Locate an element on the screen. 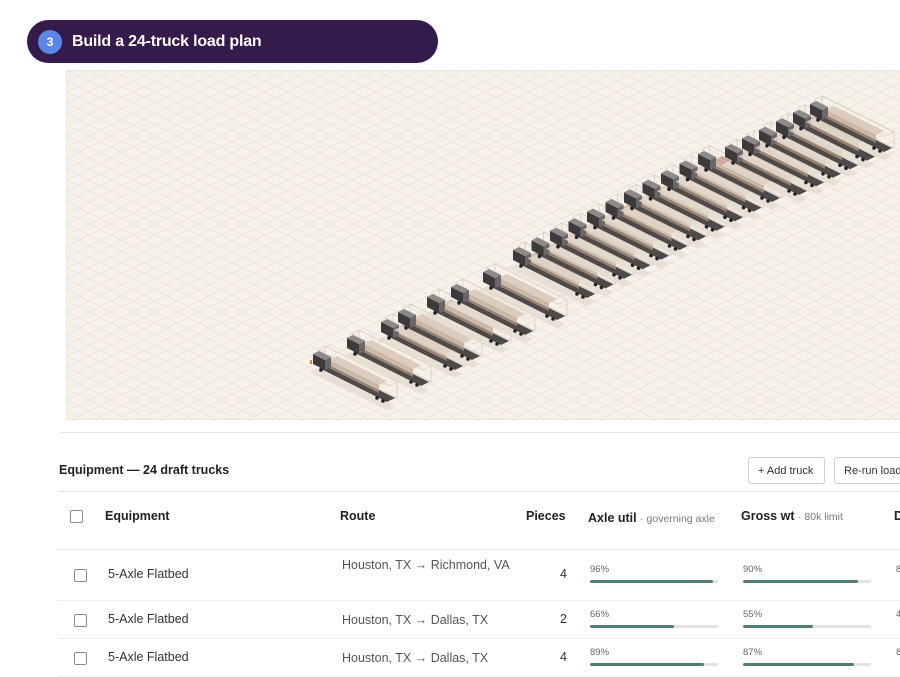 The height and width of the screenshot is (677, 900). header-route: Route is located at coordinates (357, 516).